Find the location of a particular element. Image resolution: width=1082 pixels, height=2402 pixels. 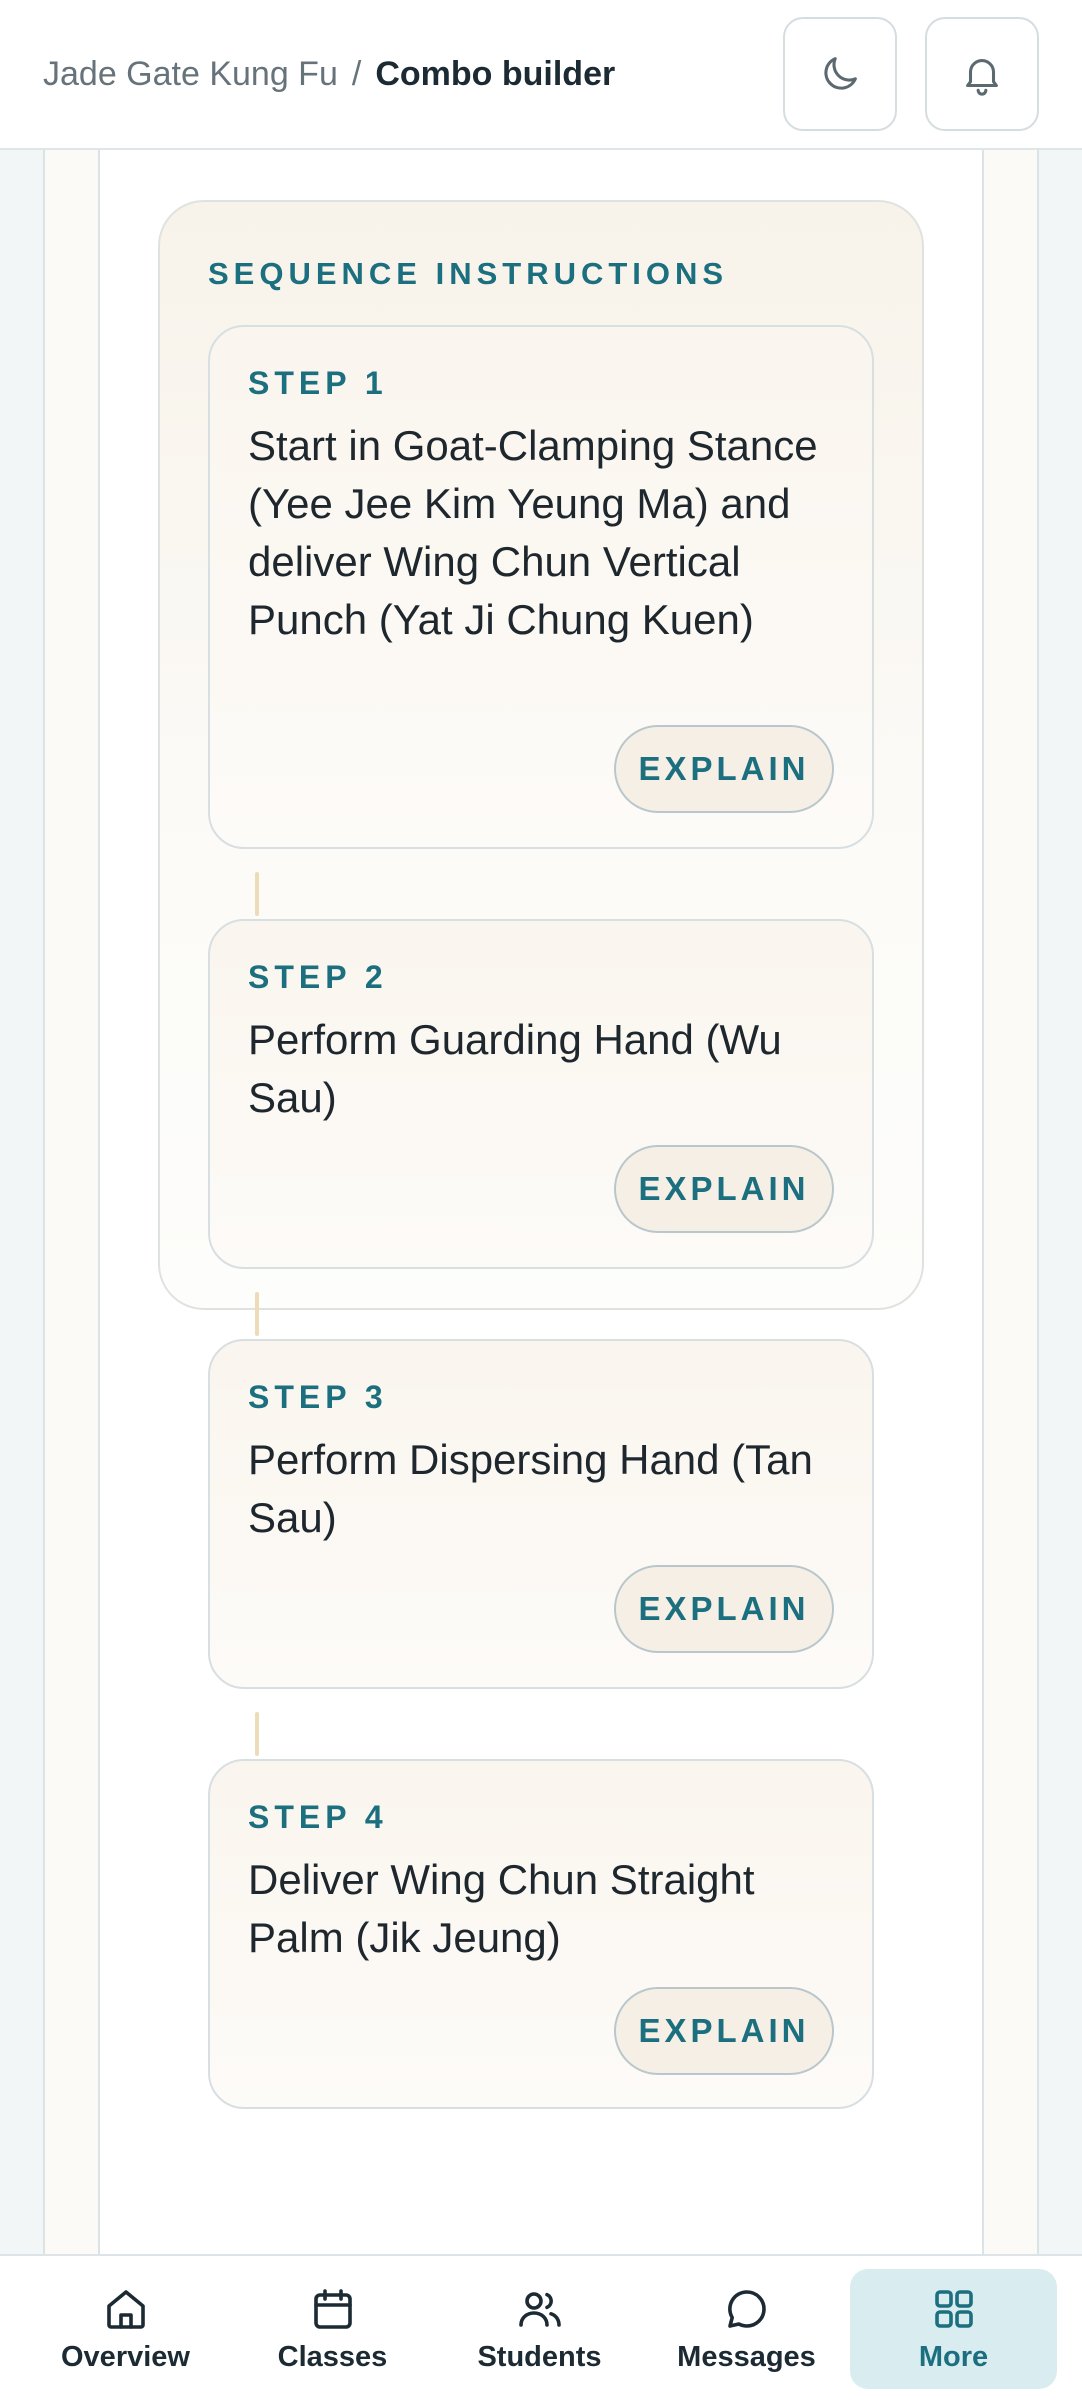

calendar-icon is located at coordinates (332, 2308).